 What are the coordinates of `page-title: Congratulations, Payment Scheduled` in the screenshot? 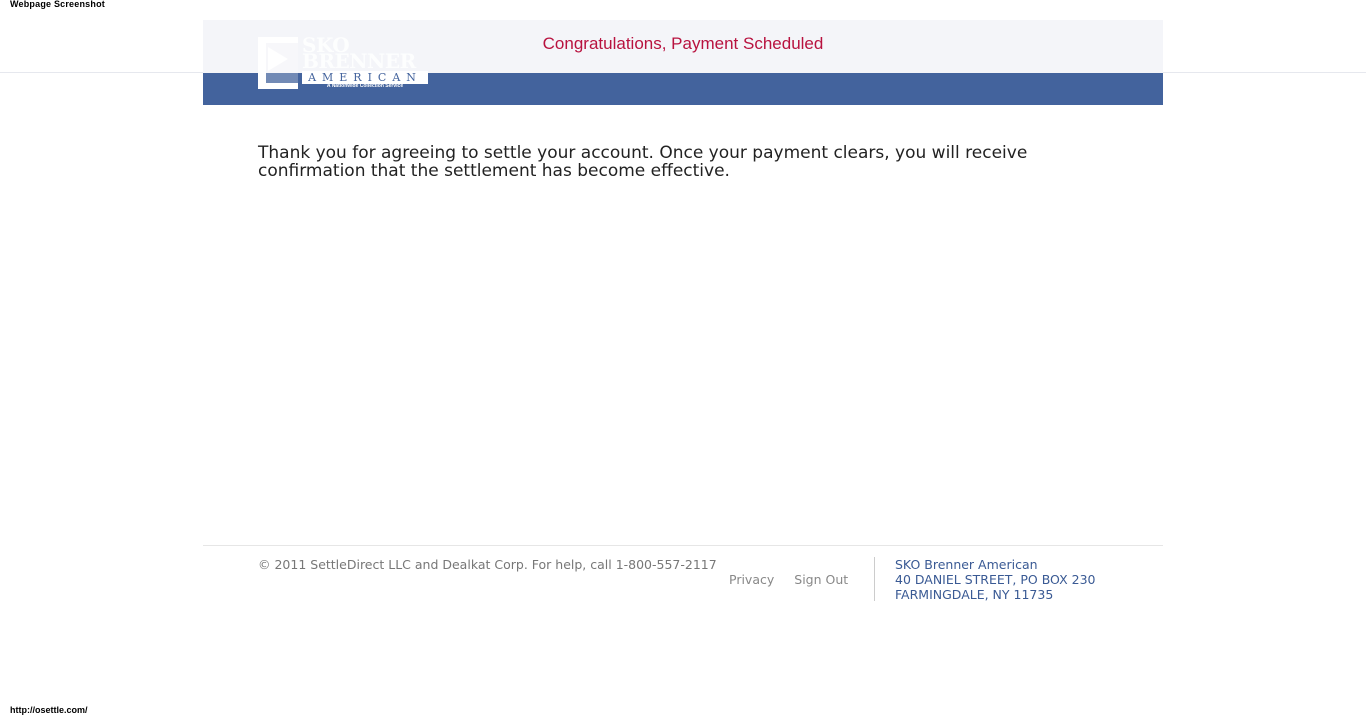 It's located at (683, 43).